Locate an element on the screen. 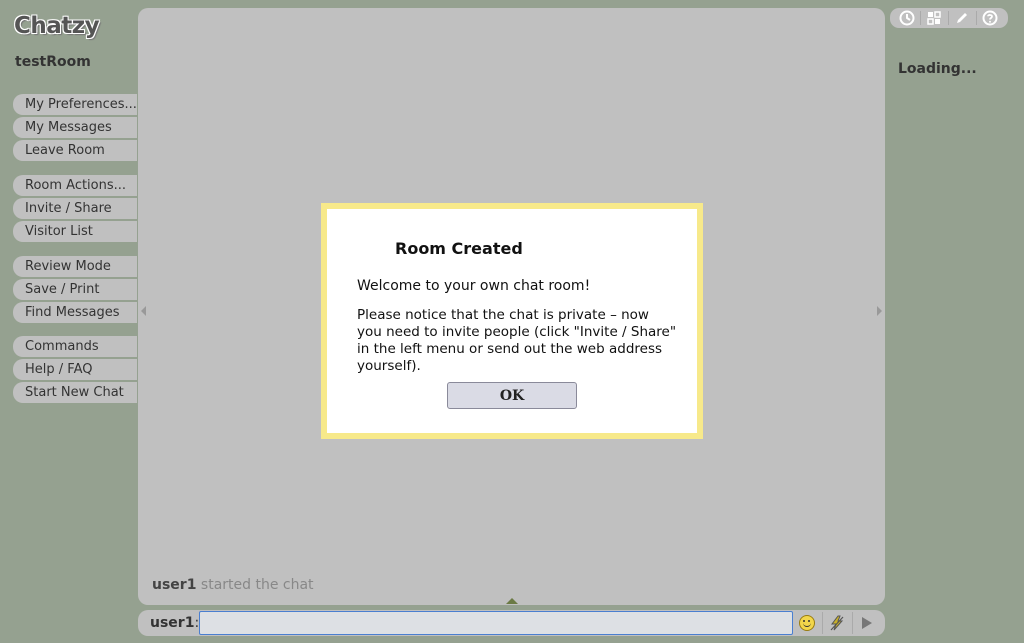  lightning-icon is located at coordinates (837, 623).